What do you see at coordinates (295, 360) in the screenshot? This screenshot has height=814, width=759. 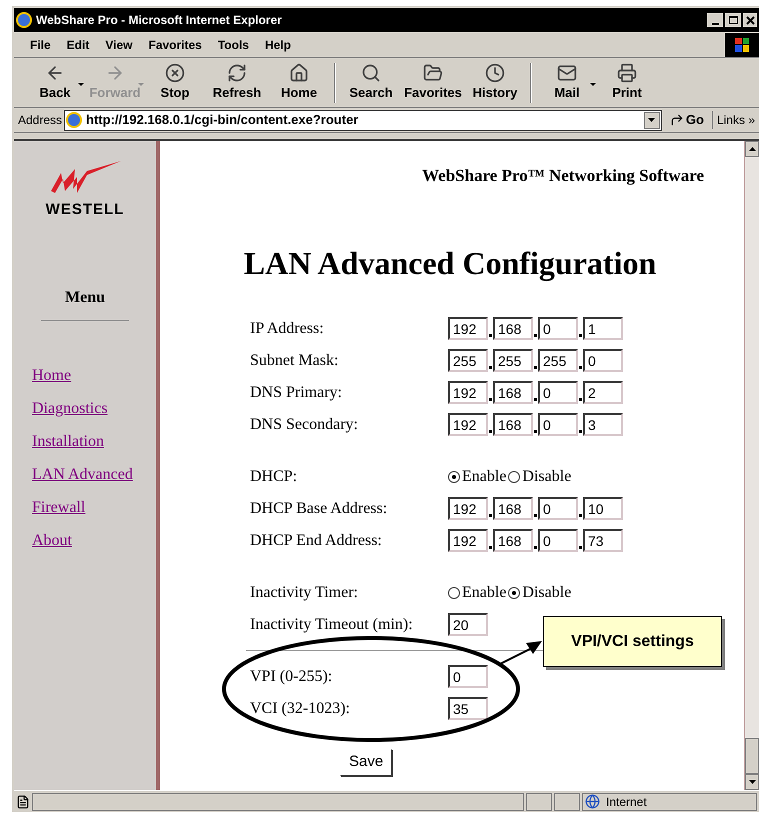 I see `field-label: Subnet Mask:` at bounding box center [295, 360].